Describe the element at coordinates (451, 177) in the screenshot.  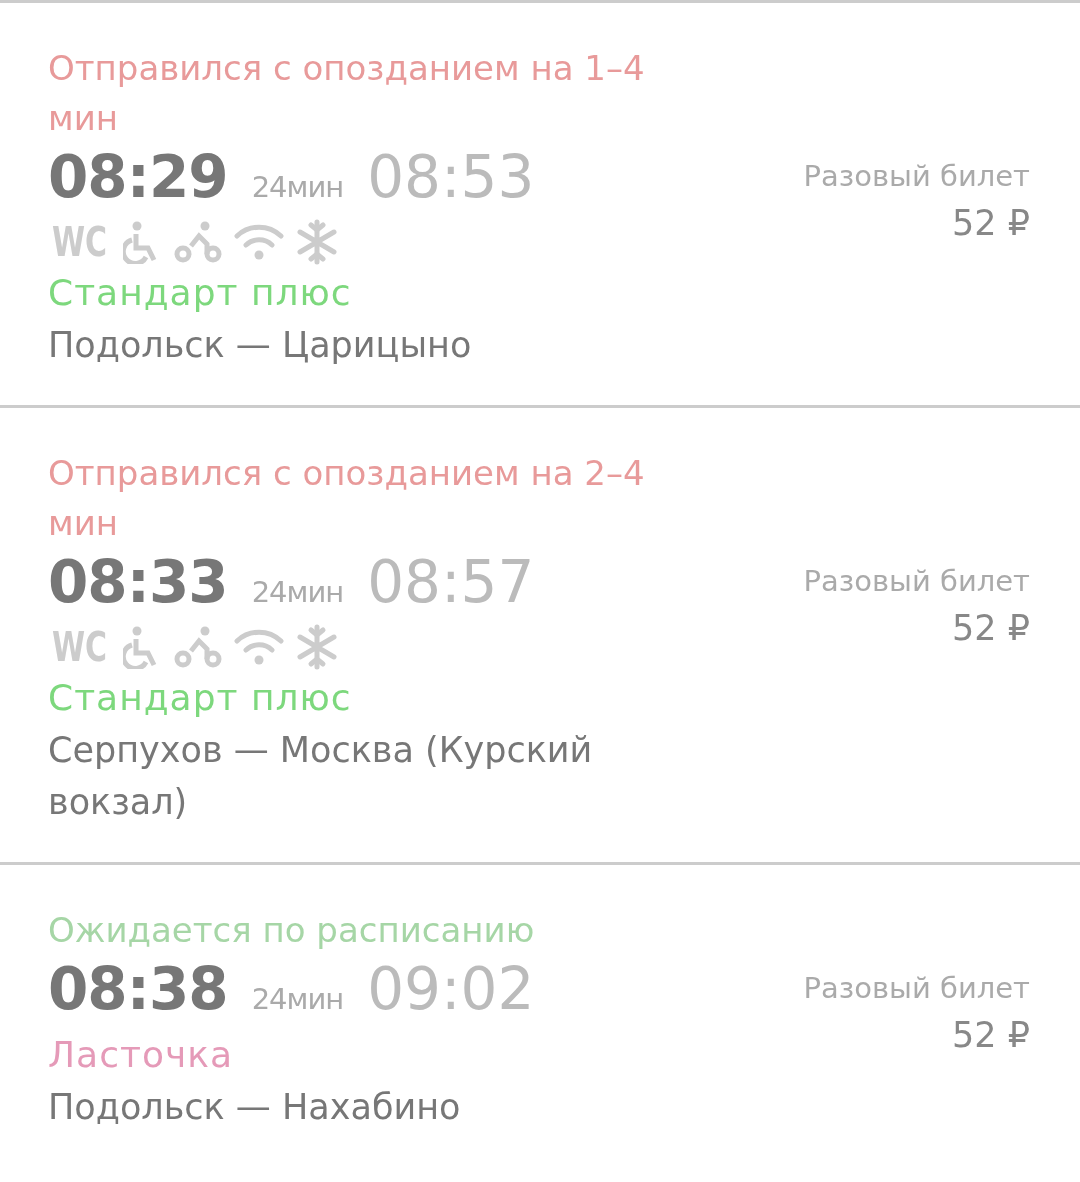
I see `arrival-time: 08:53` at that location.